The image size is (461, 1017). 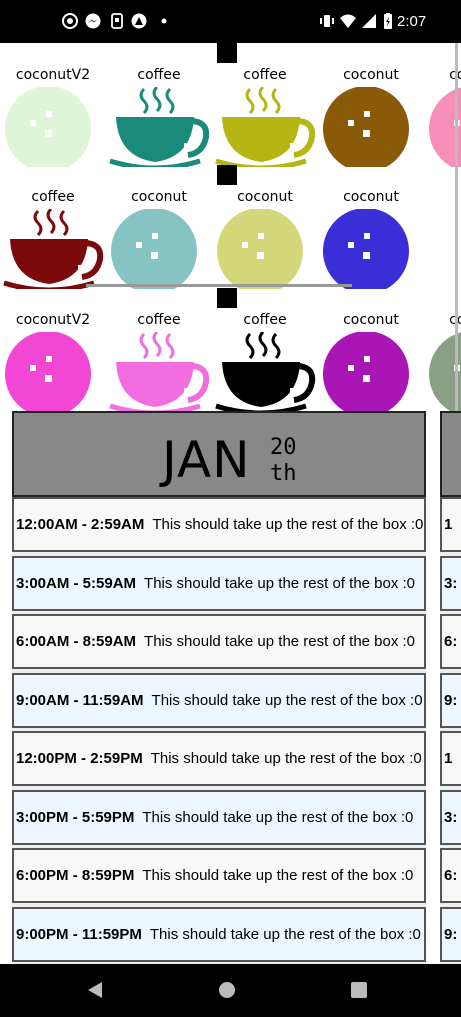 I want to click on time-range-label: 3:00PM - 5:59PM, so click(x=75, y=817).